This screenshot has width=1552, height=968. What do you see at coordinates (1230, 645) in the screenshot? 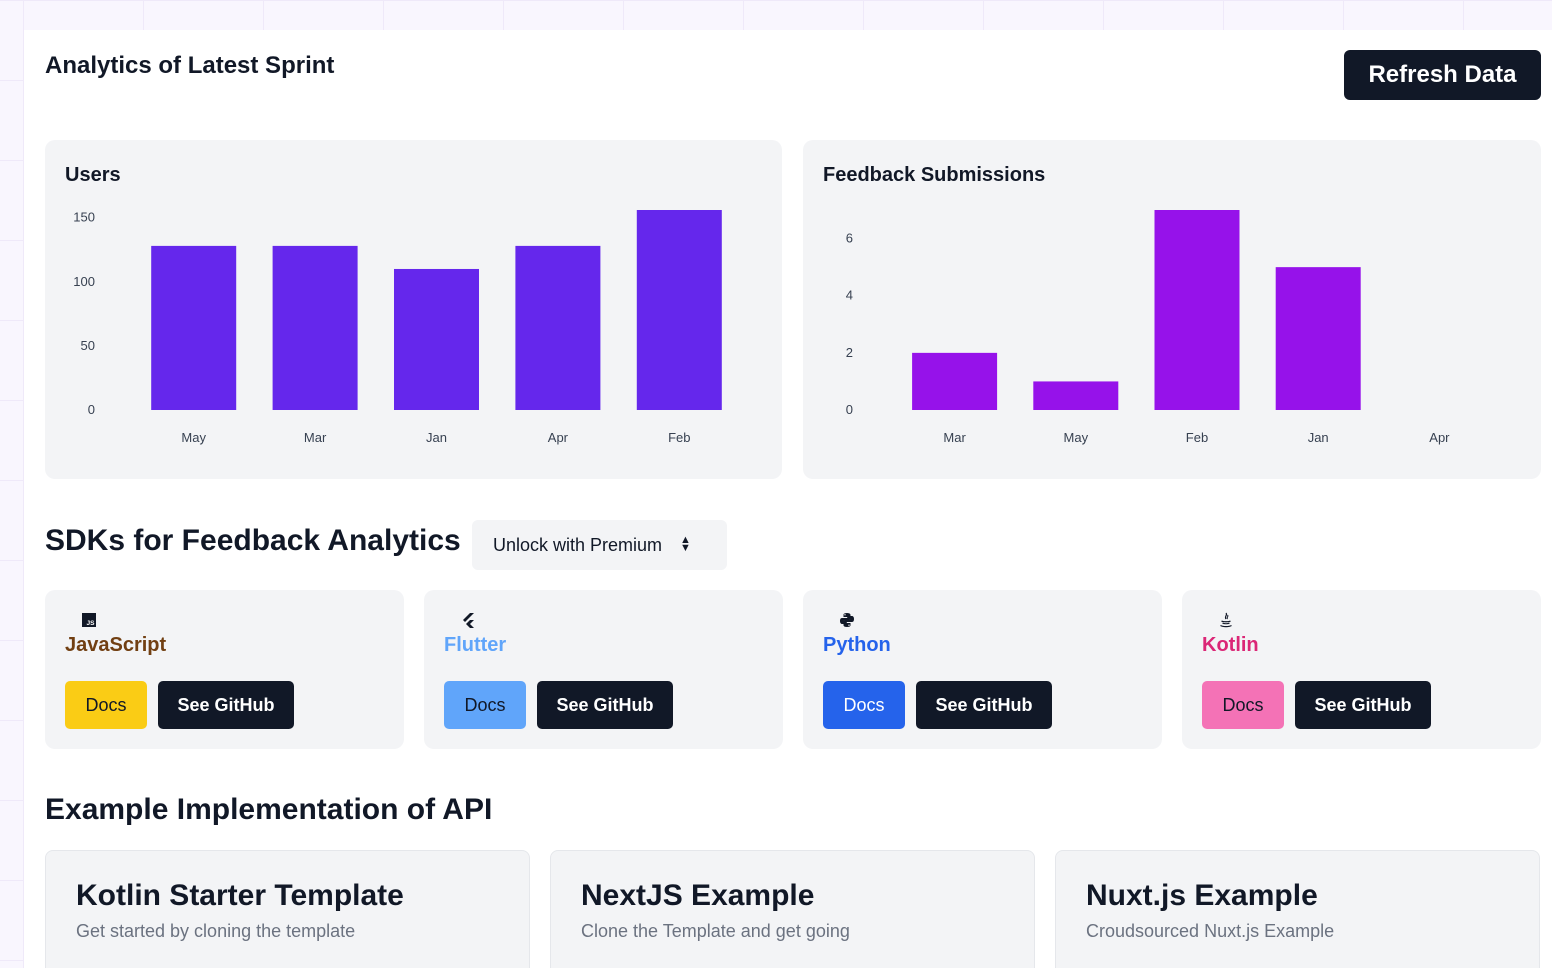
I see `sdk-name: Kotlin` at bounding box center [1230, 645].